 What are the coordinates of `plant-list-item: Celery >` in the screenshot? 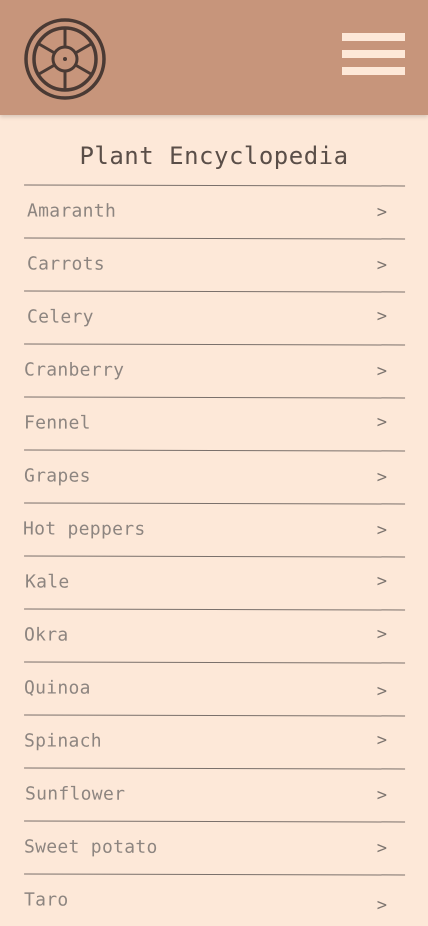 It's located at (214, 317).